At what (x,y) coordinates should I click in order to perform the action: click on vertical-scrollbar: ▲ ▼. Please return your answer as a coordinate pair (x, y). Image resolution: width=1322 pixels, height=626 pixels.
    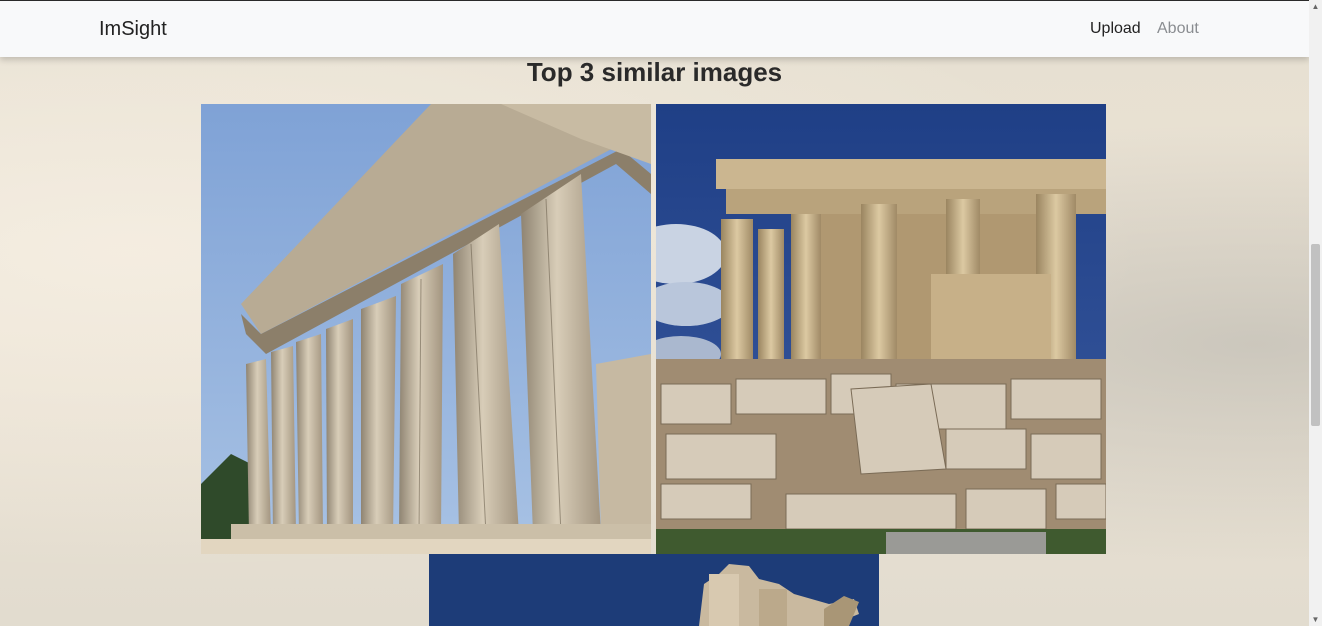
    Looking at the image, I should click on (1315, 313).